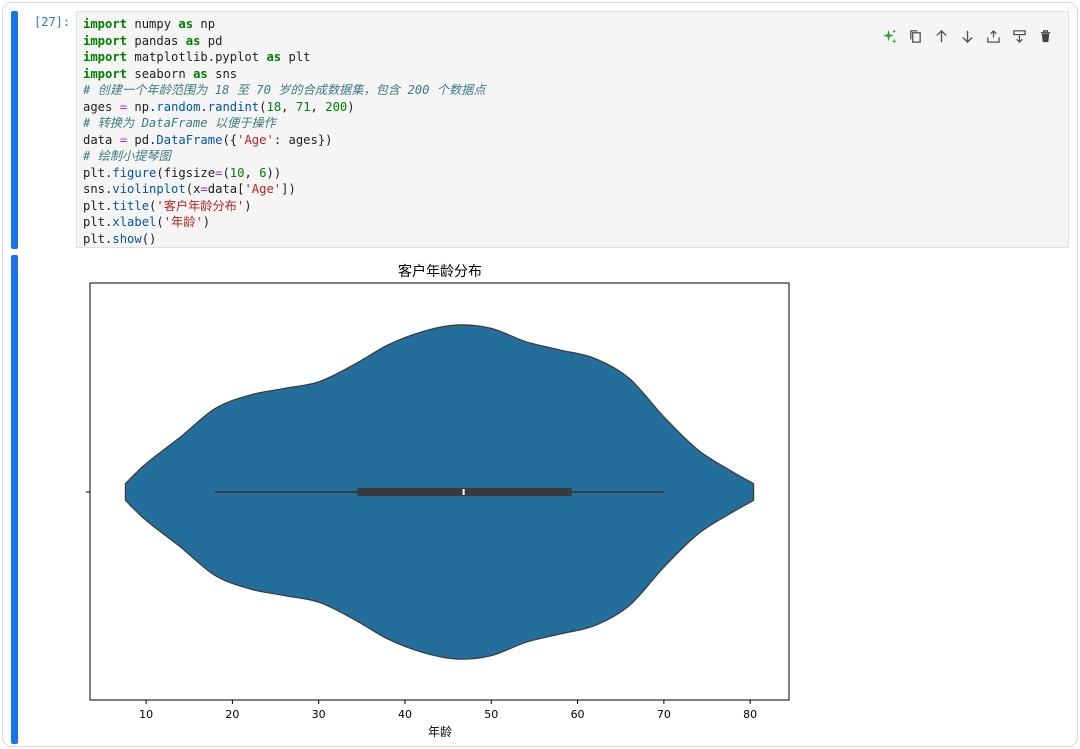  I want to click on delete-icon, so click(1045, 35).